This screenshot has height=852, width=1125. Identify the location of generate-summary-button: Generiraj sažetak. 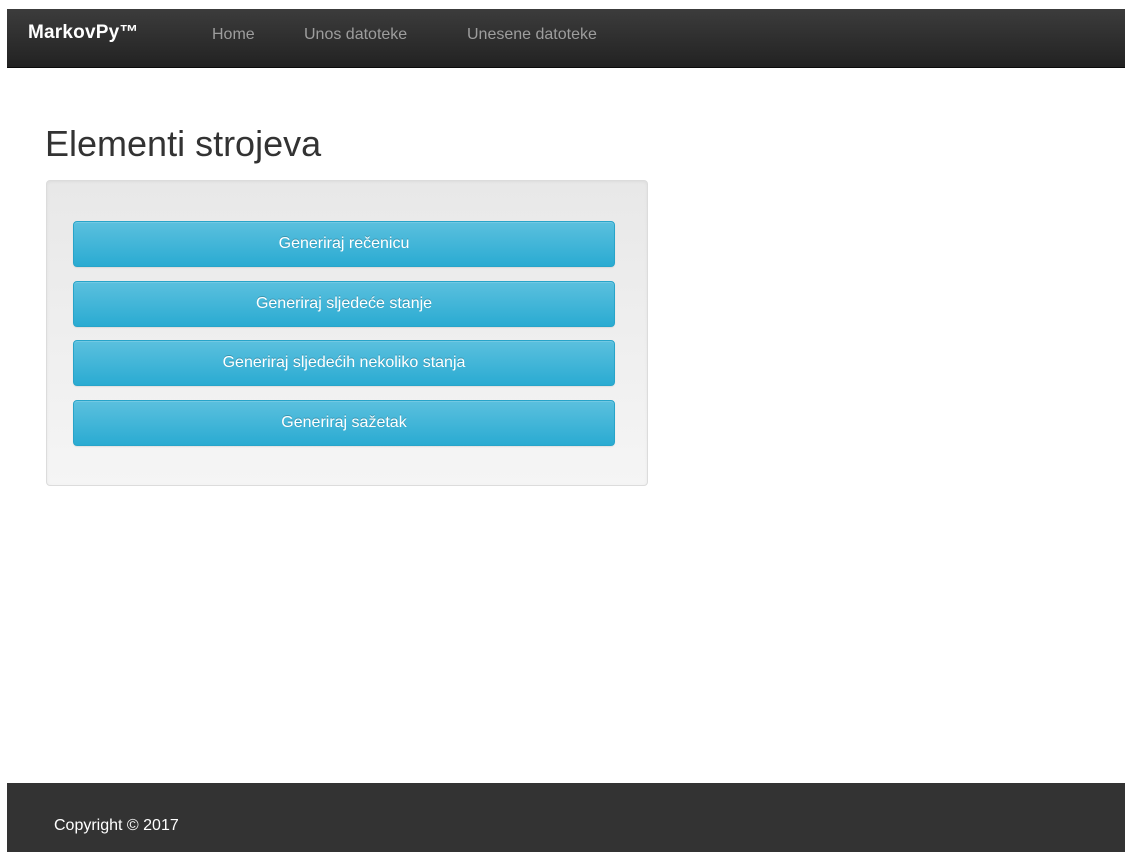
(344, 423).